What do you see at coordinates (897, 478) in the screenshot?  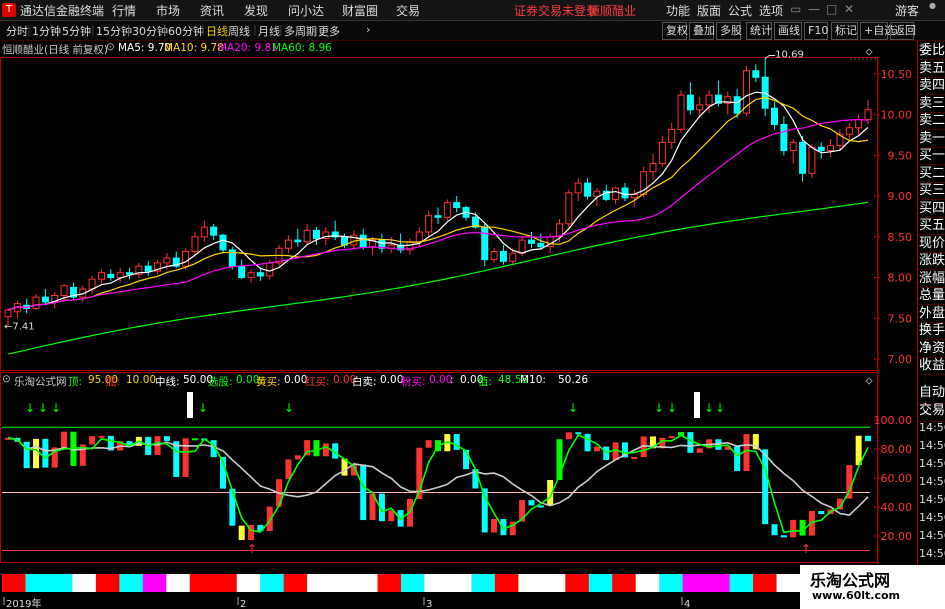 I see `indicator-axis-label: 60.00` at bounding box center [897, 478].